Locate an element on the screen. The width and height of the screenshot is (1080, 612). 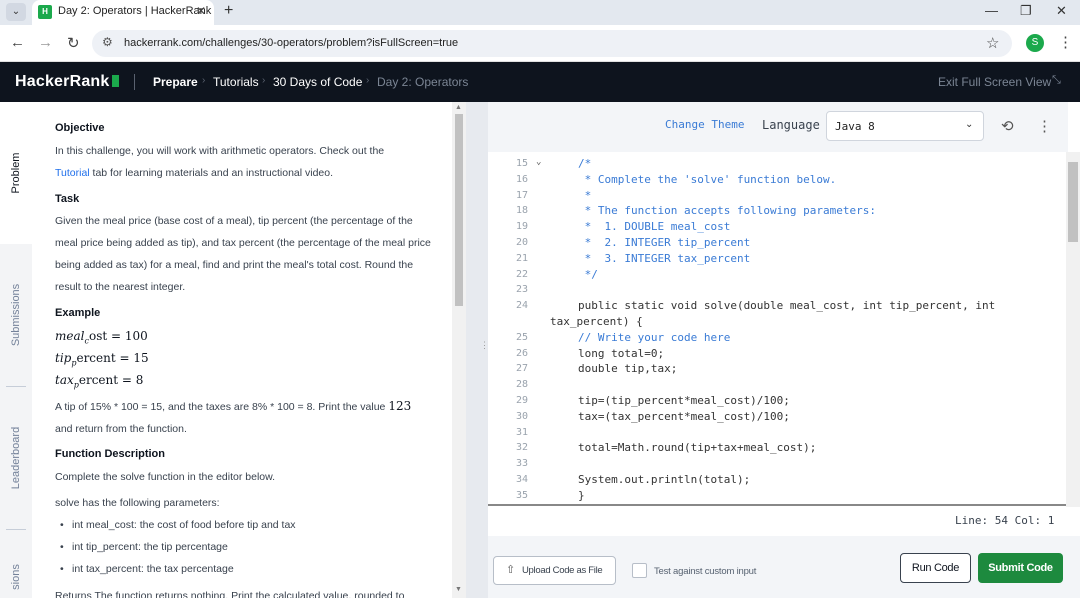
crumb-30-days: 30 Days of Code is located at coordinates (317, 82).